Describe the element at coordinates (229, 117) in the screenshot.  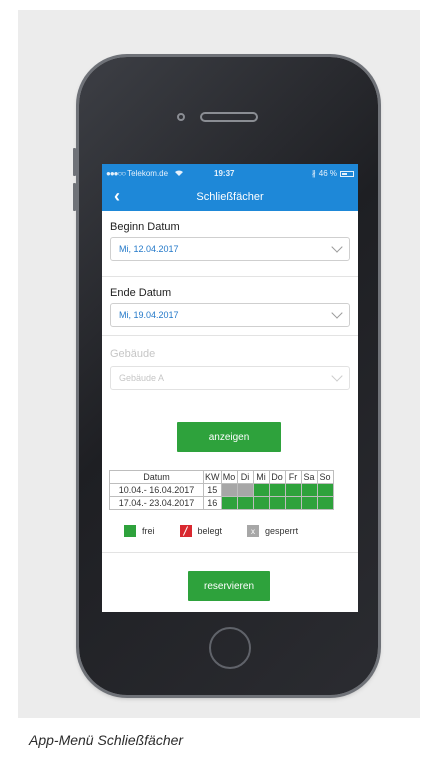
I see `earpiece-speaker` at that location.